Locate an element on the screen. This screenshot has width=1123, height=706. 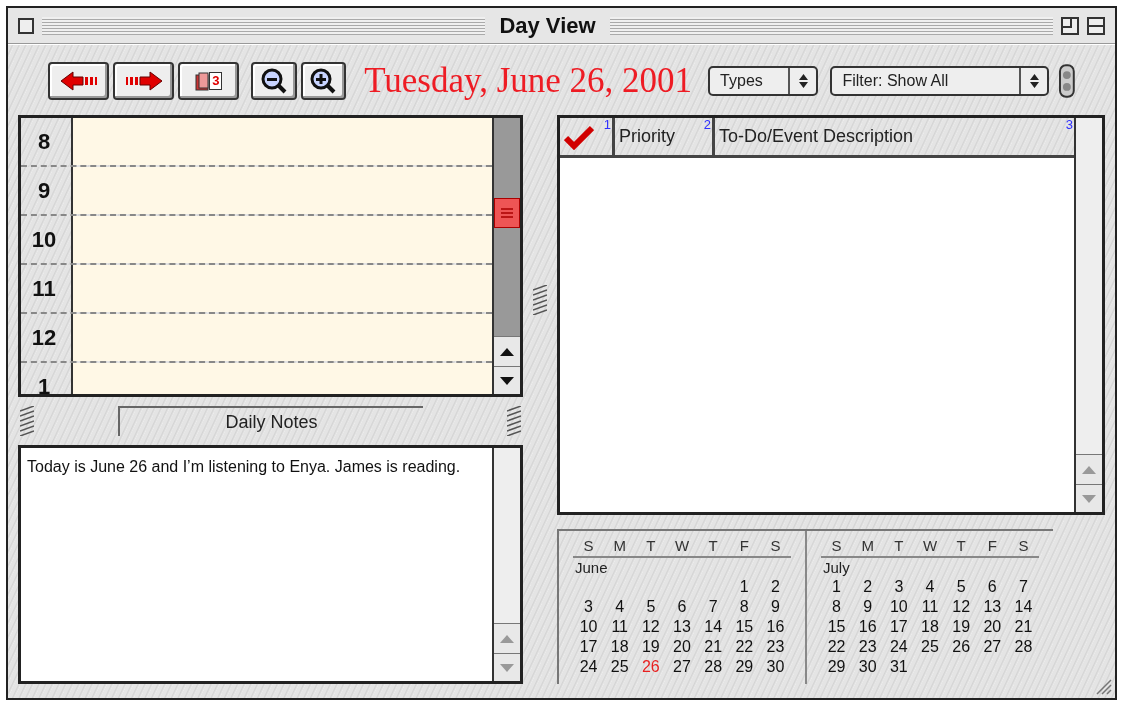
column-number: 1 is located at coordinates (607, 125).